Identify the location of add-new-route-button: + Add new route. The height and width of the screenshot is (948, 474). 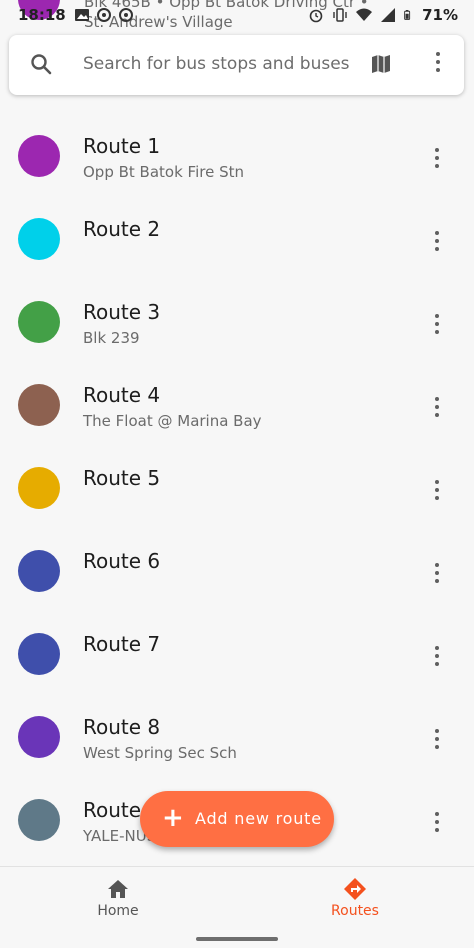
(237, 819).